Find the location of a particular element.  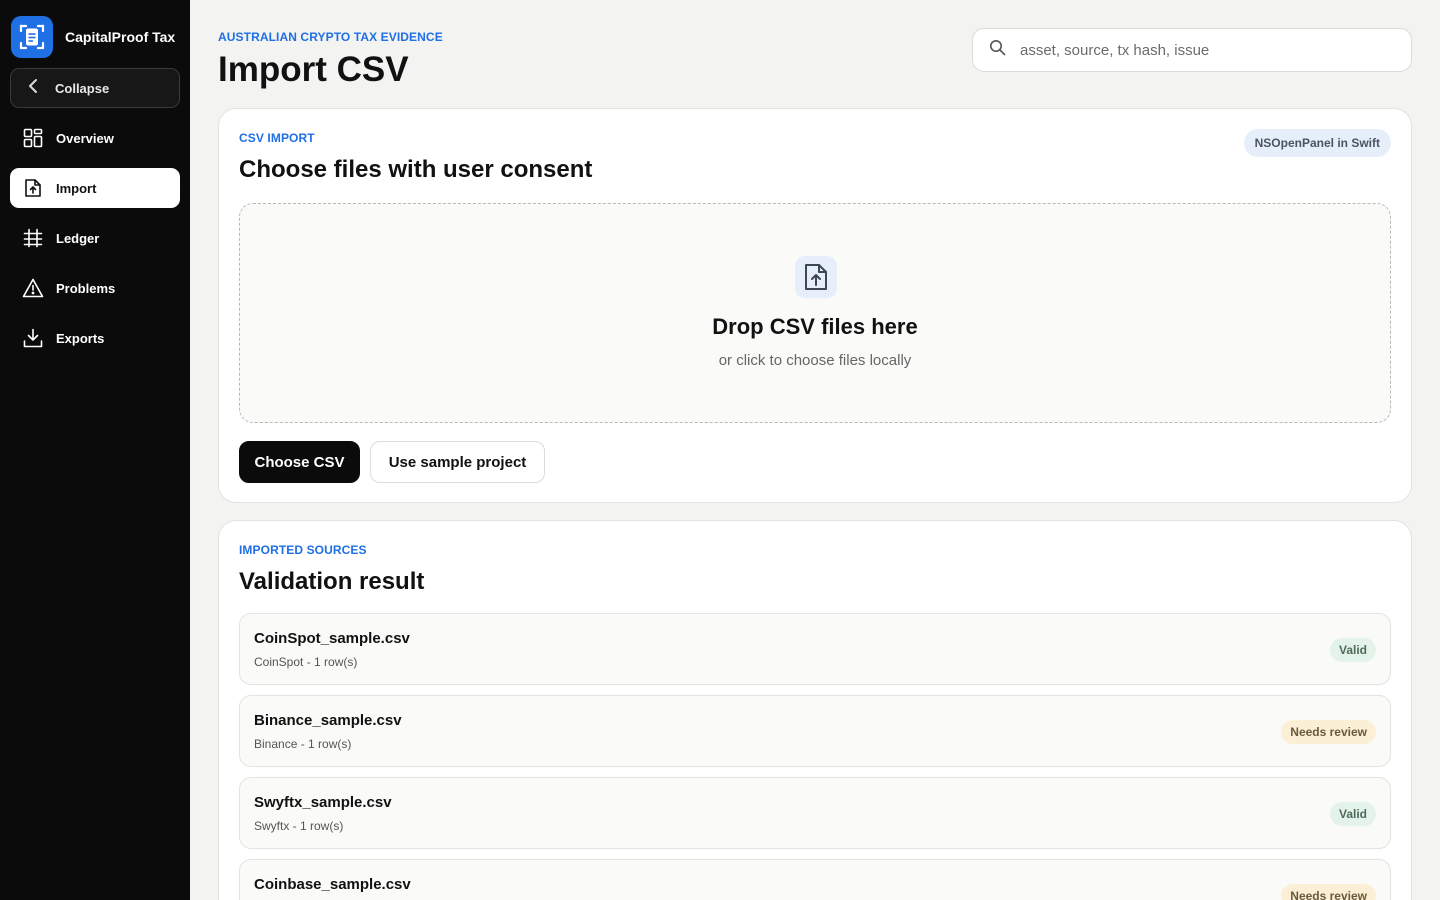

source-meta: Binance - 1 row(s) is located at coordinates (303, 744).